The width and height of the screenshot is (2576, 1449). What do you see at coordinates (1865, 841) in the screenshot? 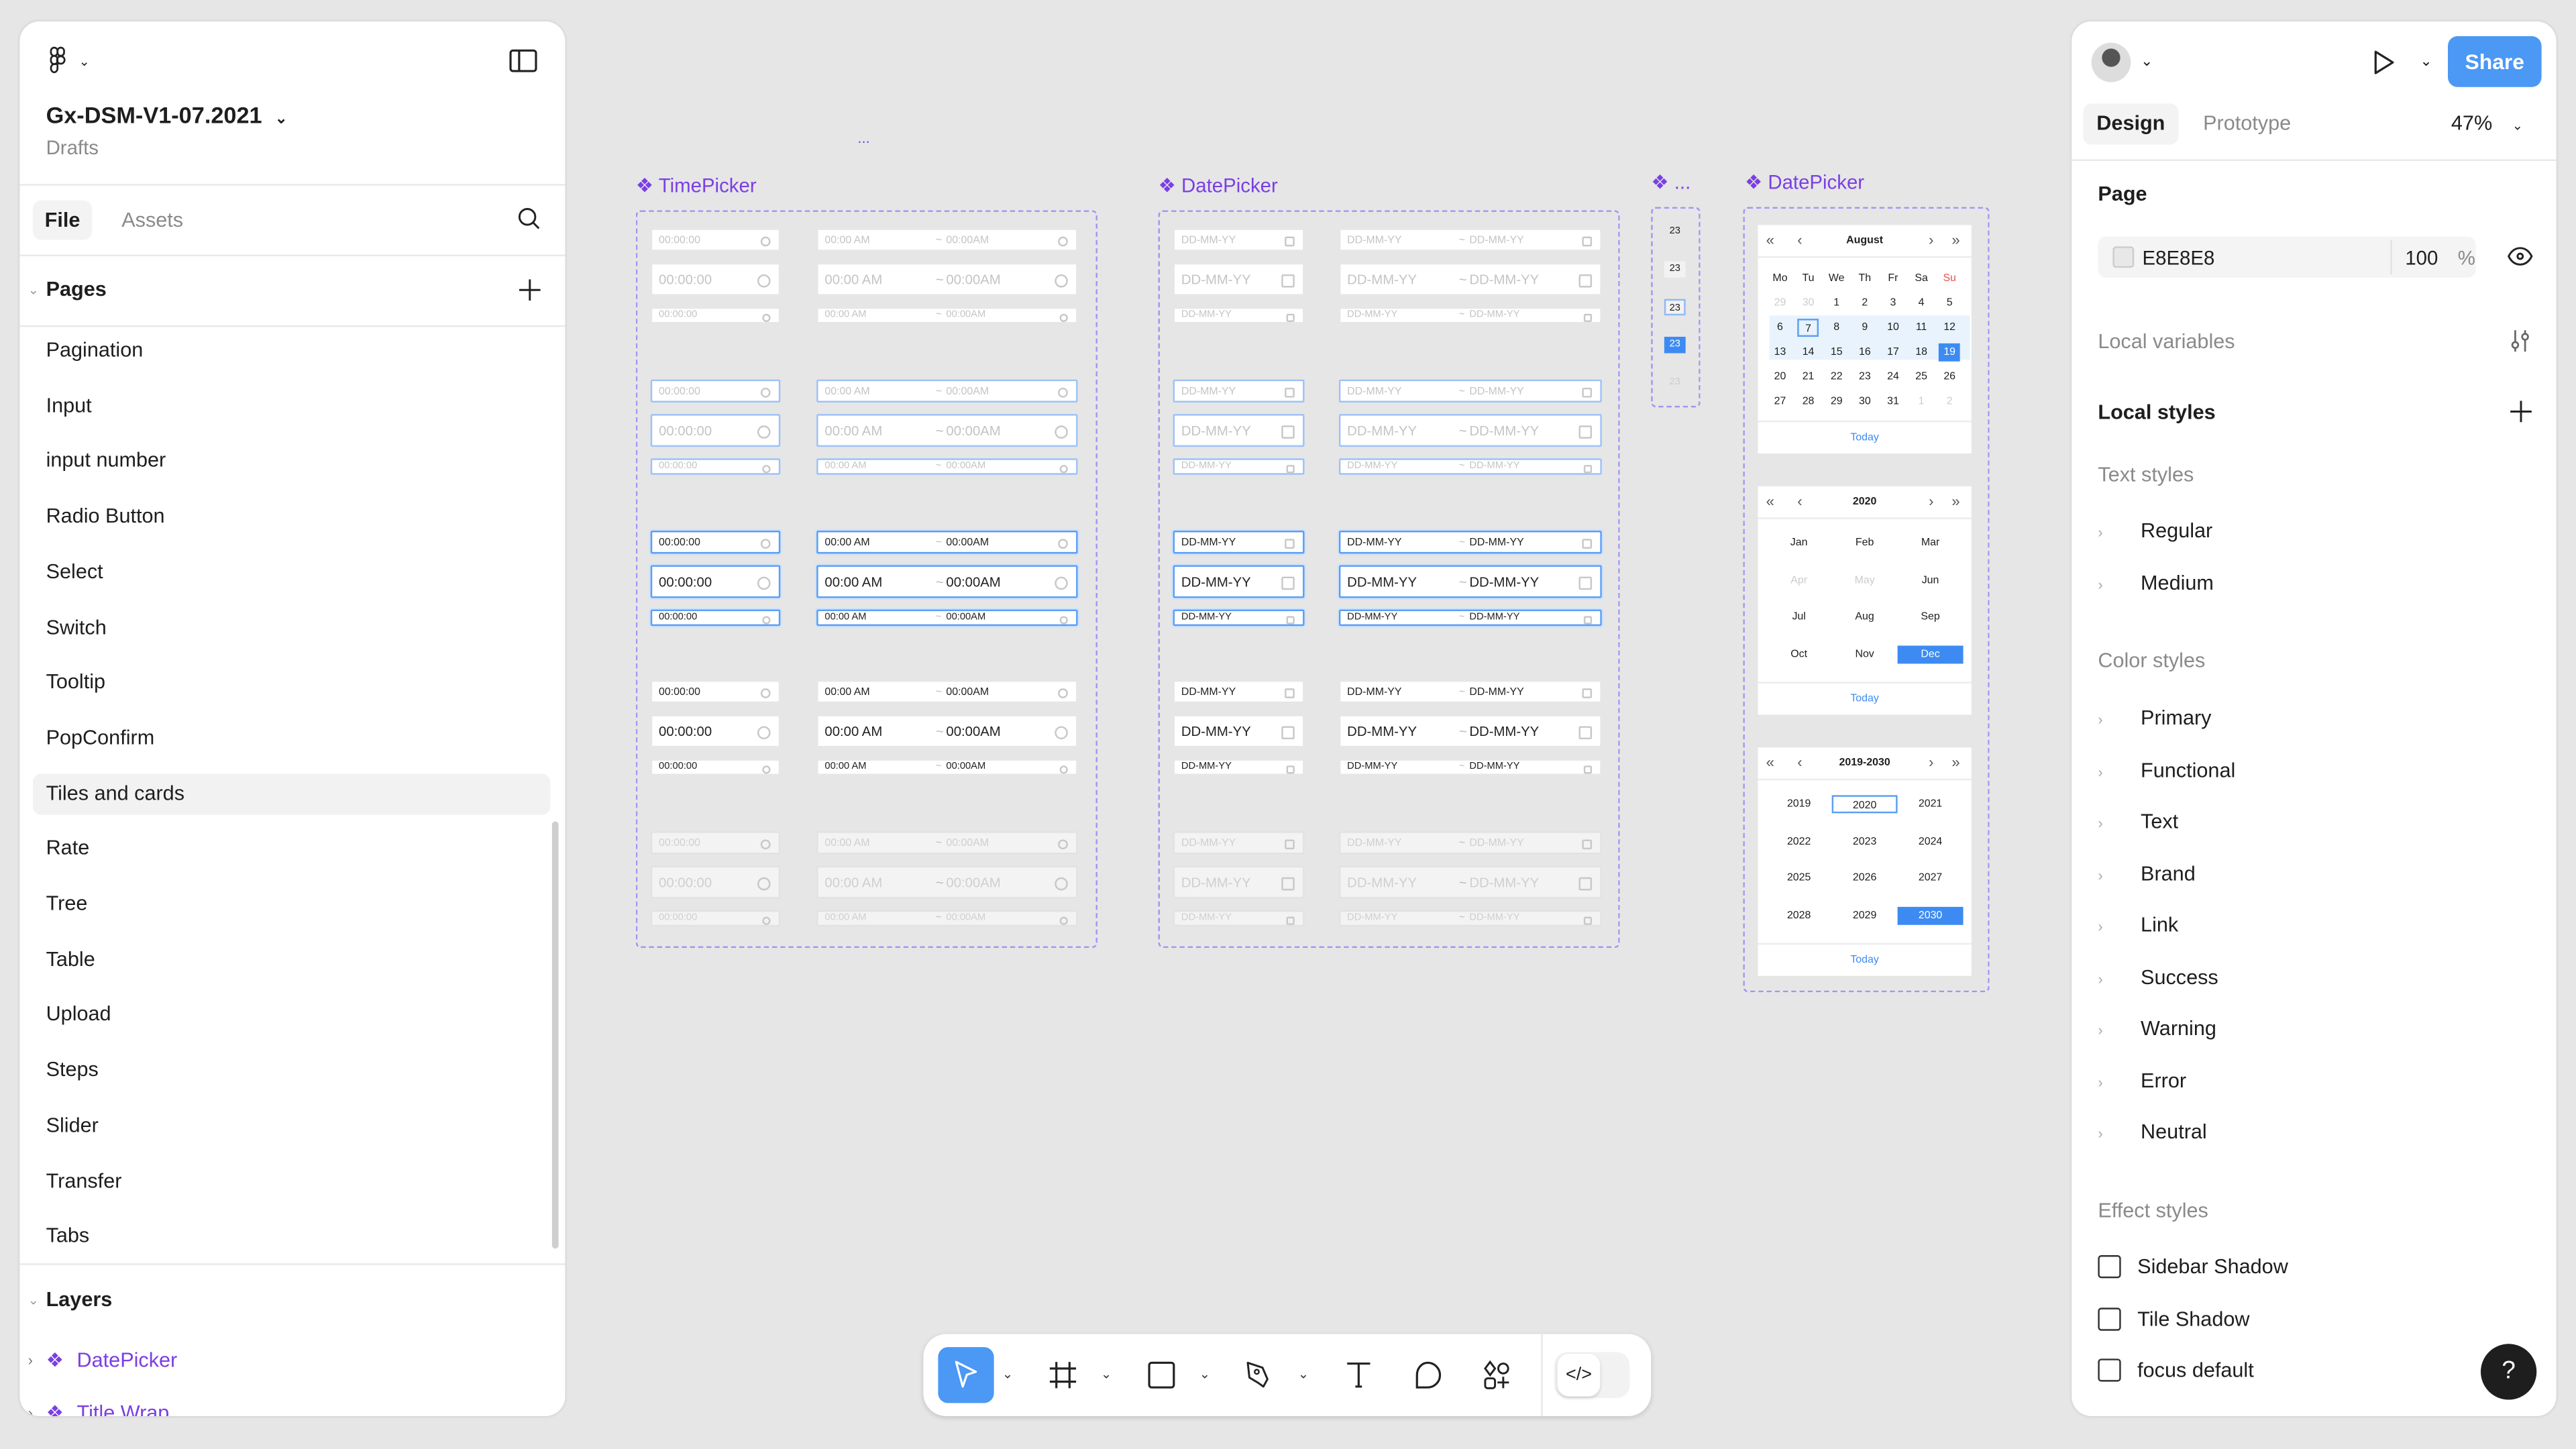
I see `calendar-cell: 2023` at bounding box center [1865, 841].